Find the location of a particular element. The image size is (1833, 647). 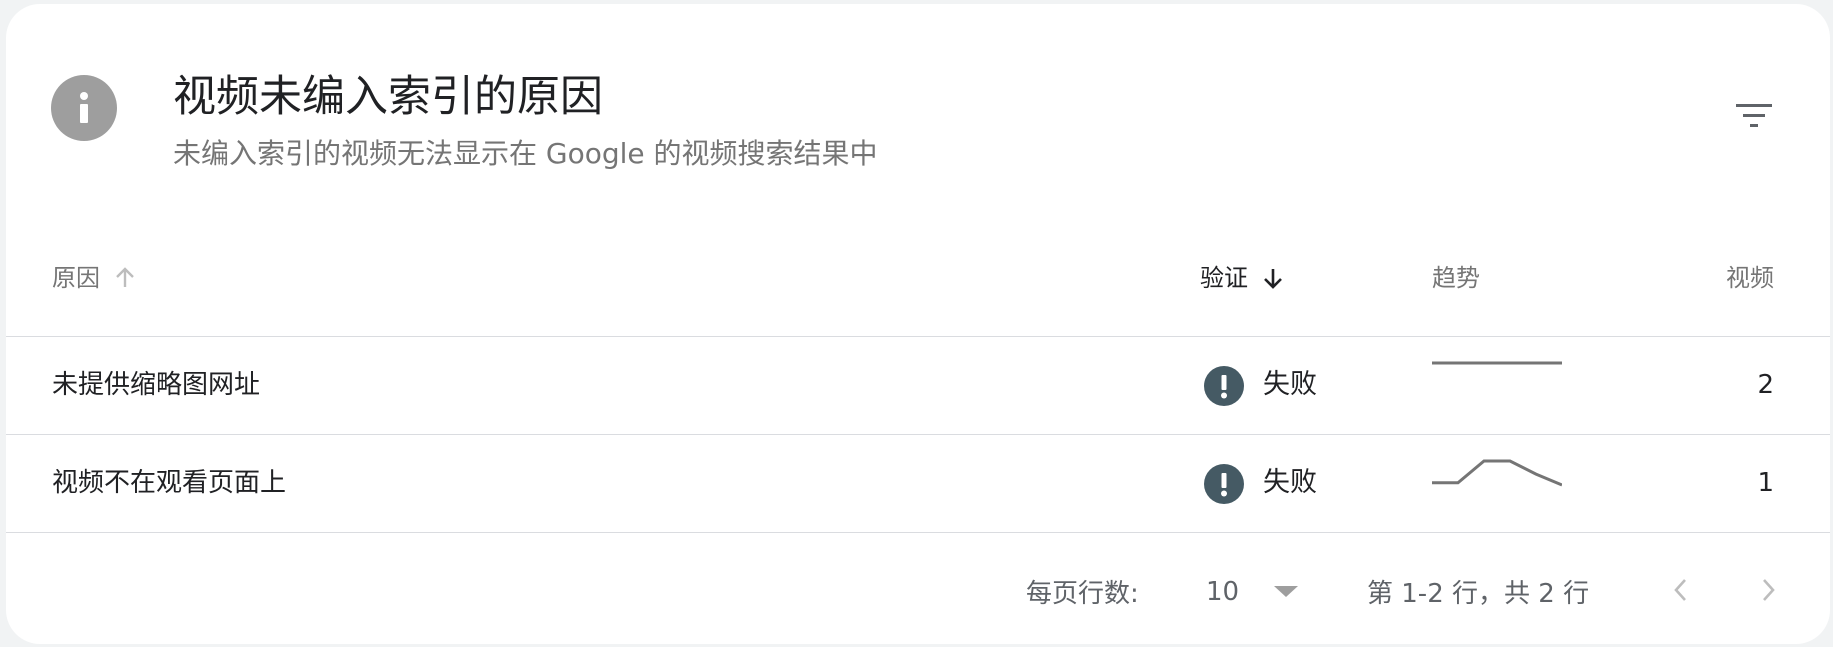

dropdown-caret-icon is located at coordinates (1286, 591).